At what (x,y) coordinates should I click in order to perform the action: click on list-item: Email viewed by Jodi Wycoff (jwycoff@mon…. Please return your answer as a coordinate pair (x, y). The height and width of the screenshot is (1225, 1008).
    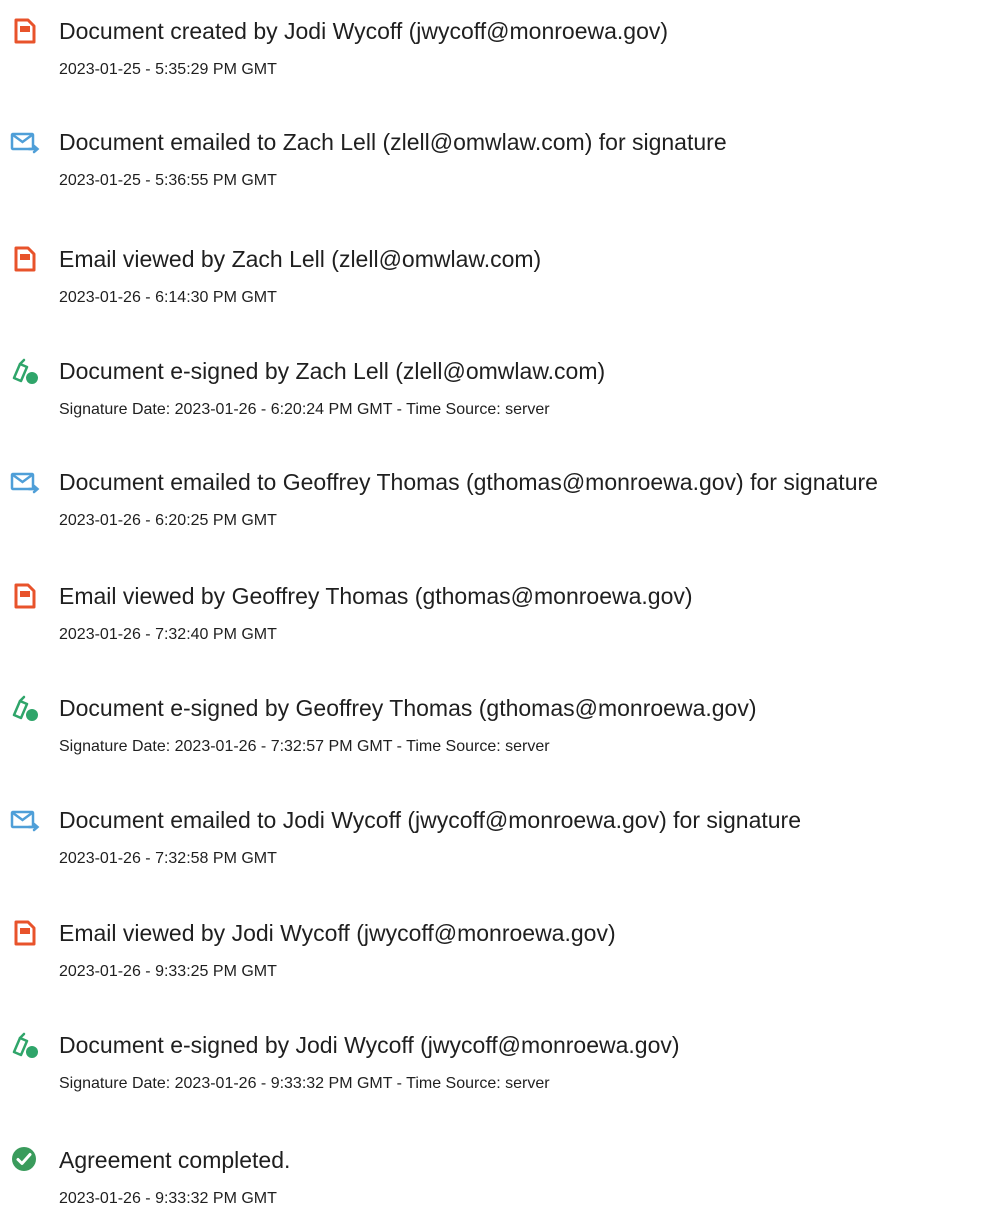
    Looking at the image, I should click on (504, 958).